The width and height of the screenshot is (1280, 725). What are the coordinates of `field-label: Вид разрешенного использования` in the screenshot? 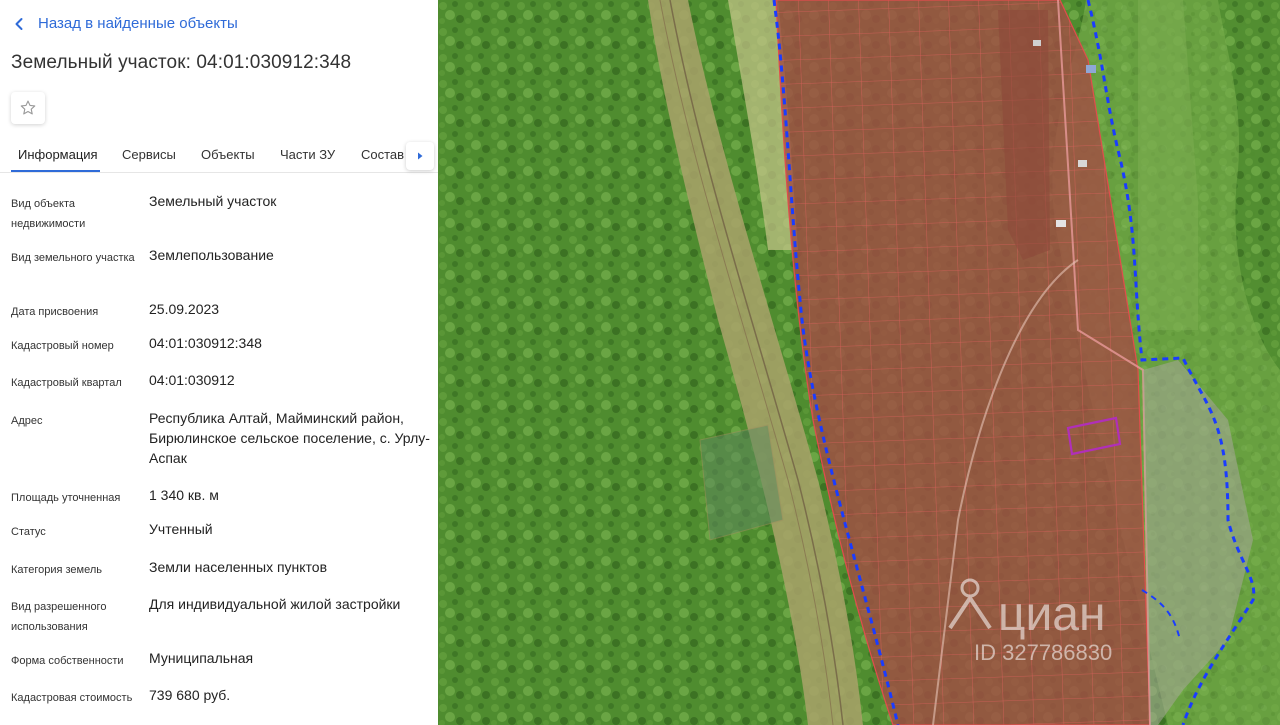 It's located at (59, 617).